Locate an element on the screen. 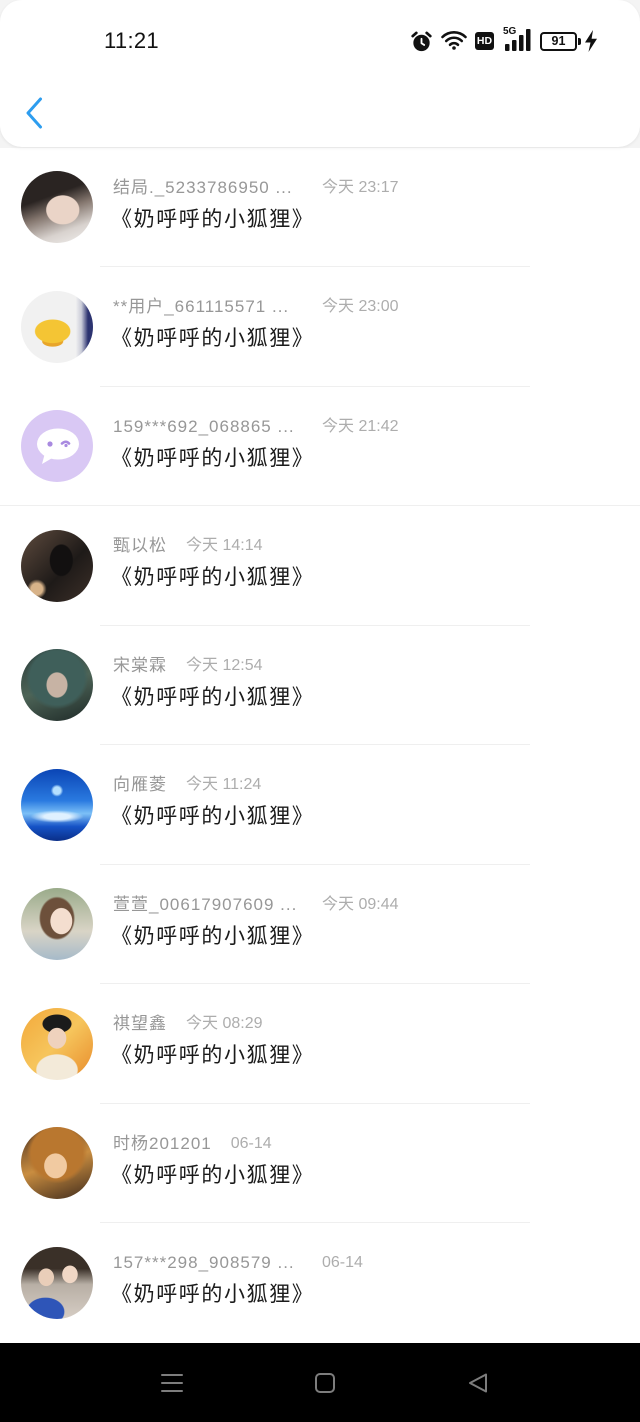  list-item: 时杨201201 06-14 《奶呼呼的小狐狸》 is located at coordinates (320, 1163).